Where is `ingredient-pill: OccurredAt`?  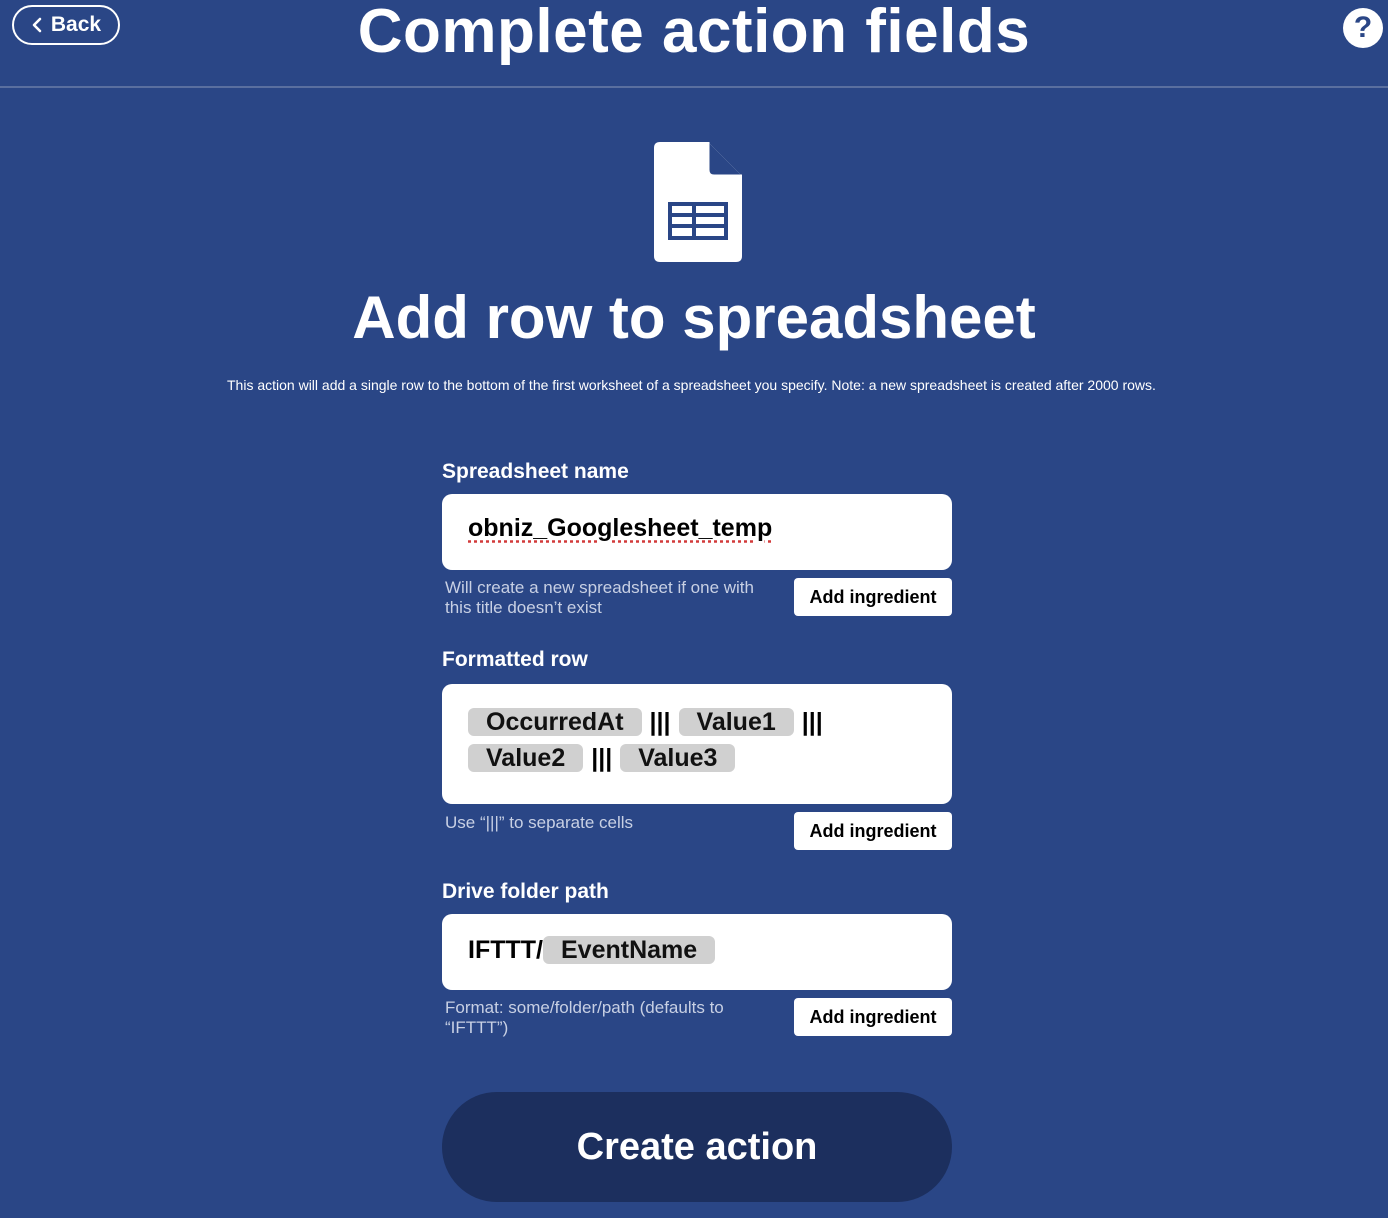
ingredient-pill: OccurredAt is located at coordinates (555, 722).